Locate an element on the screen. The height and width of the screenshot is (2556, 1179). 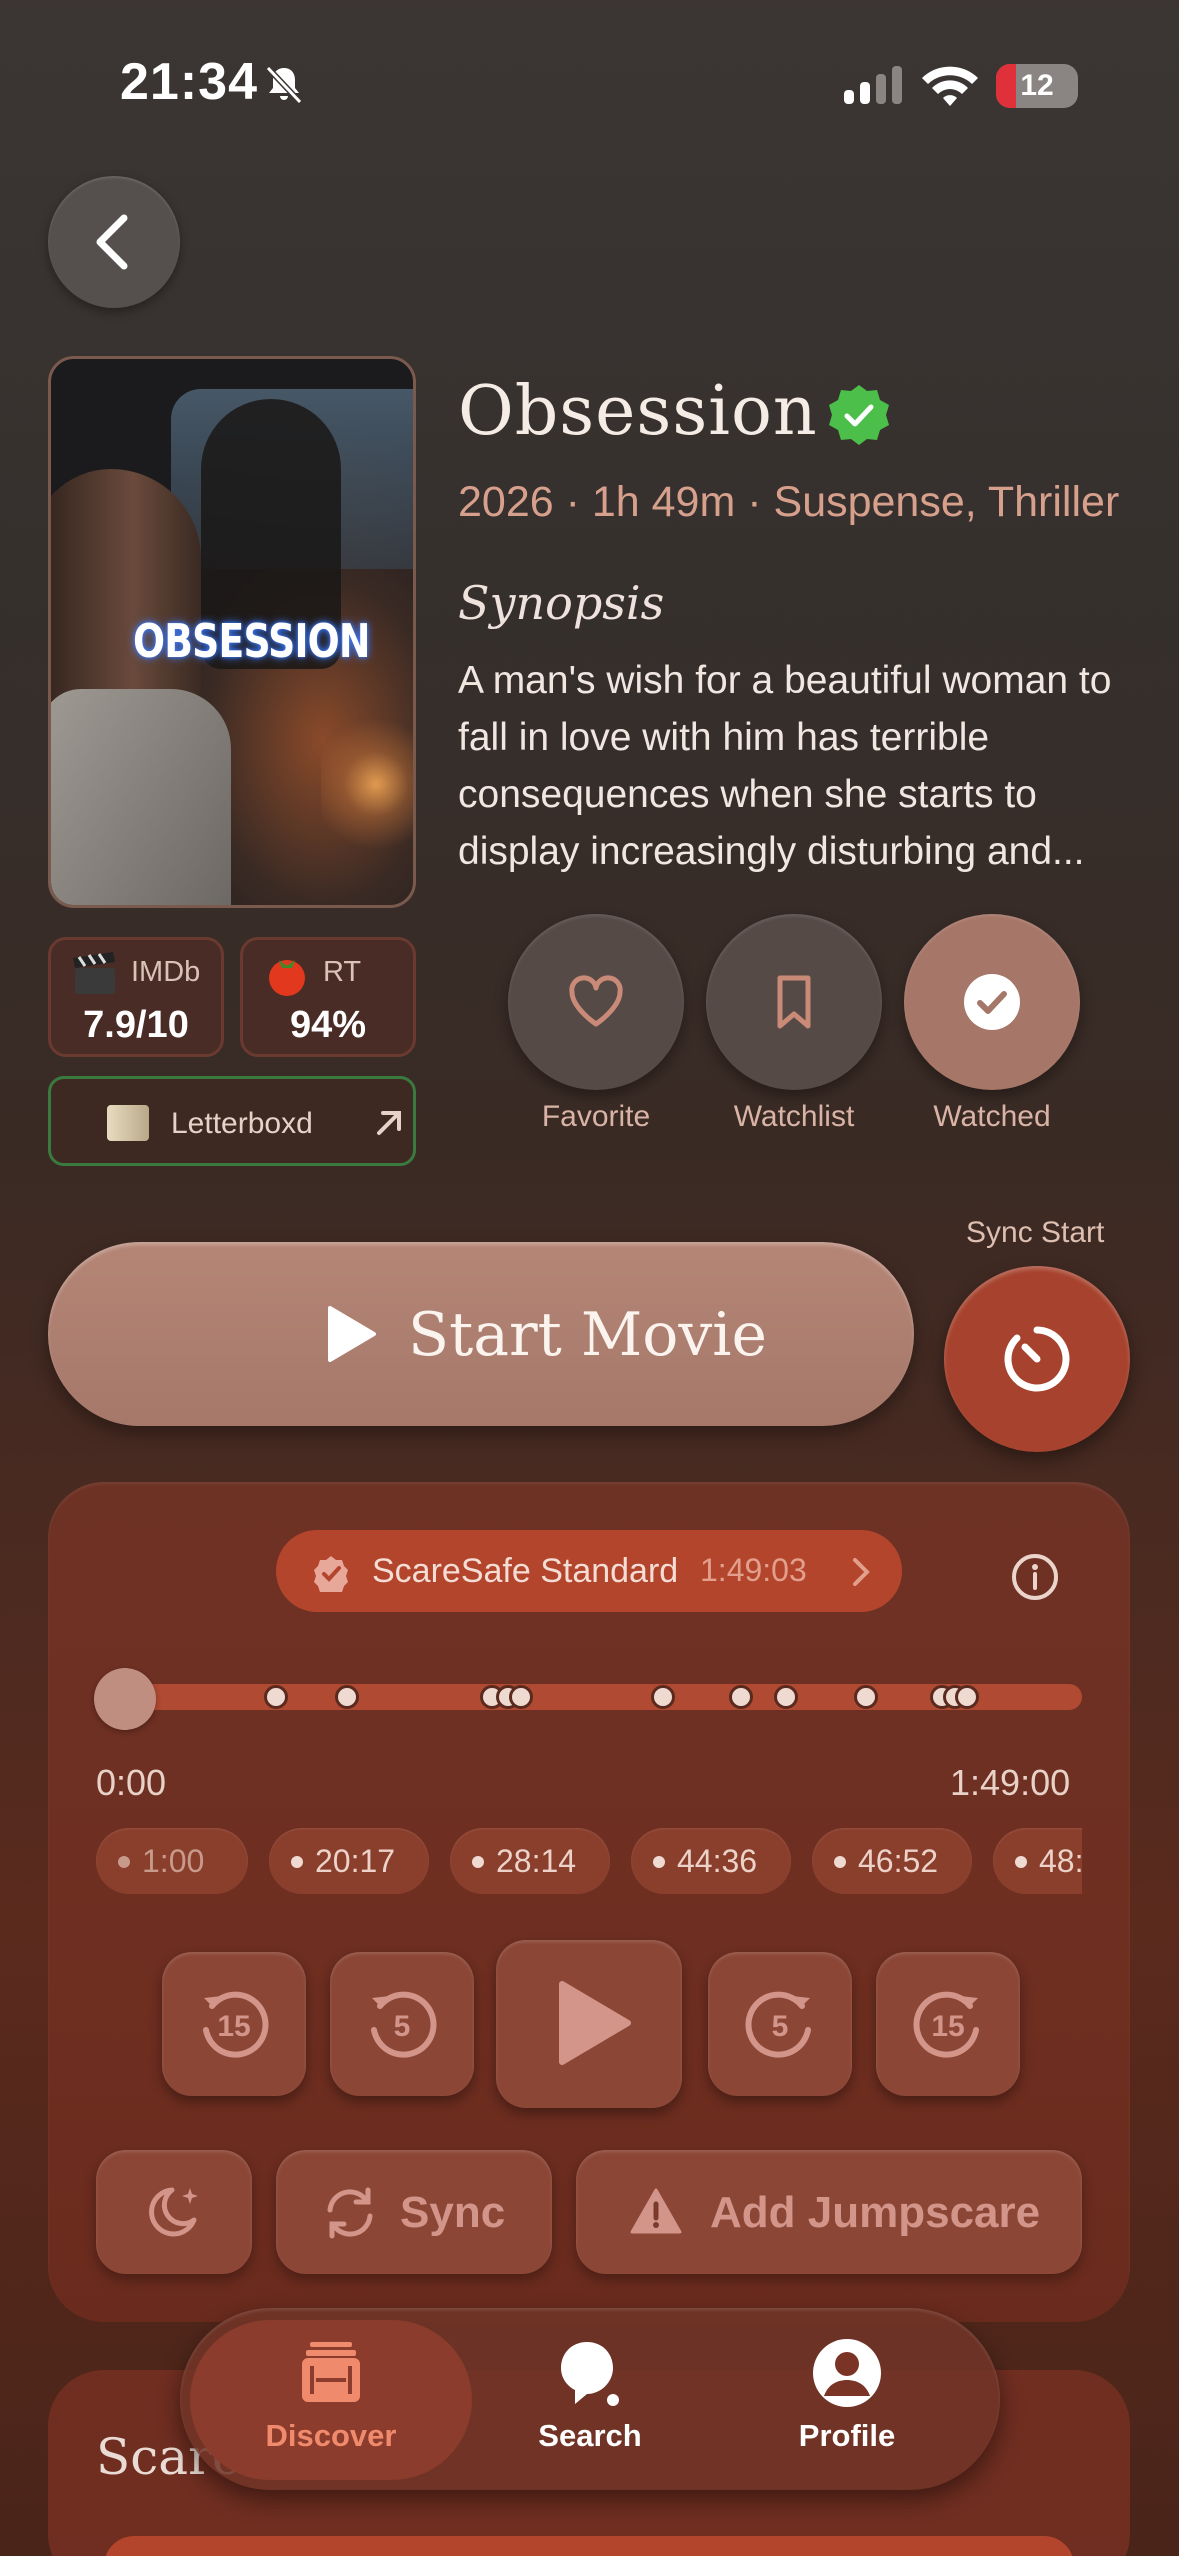
moon-stars-icon is located at coordinates (173, 2212).